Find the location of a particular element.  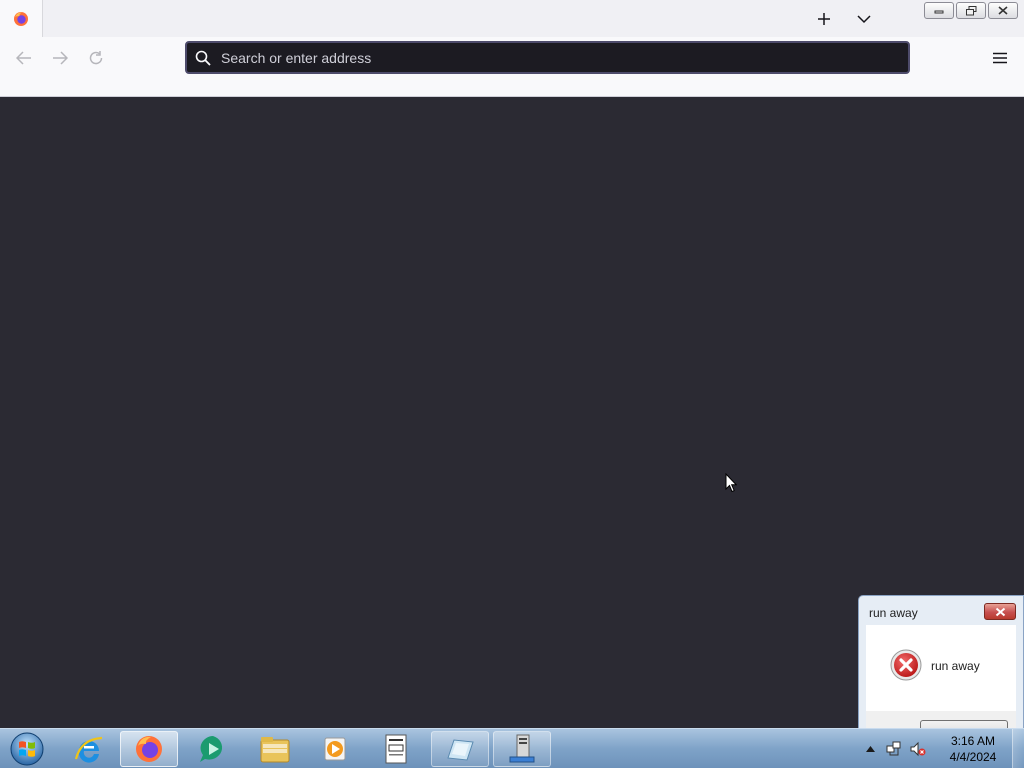

restore-button is located at coordinates (971, 10).